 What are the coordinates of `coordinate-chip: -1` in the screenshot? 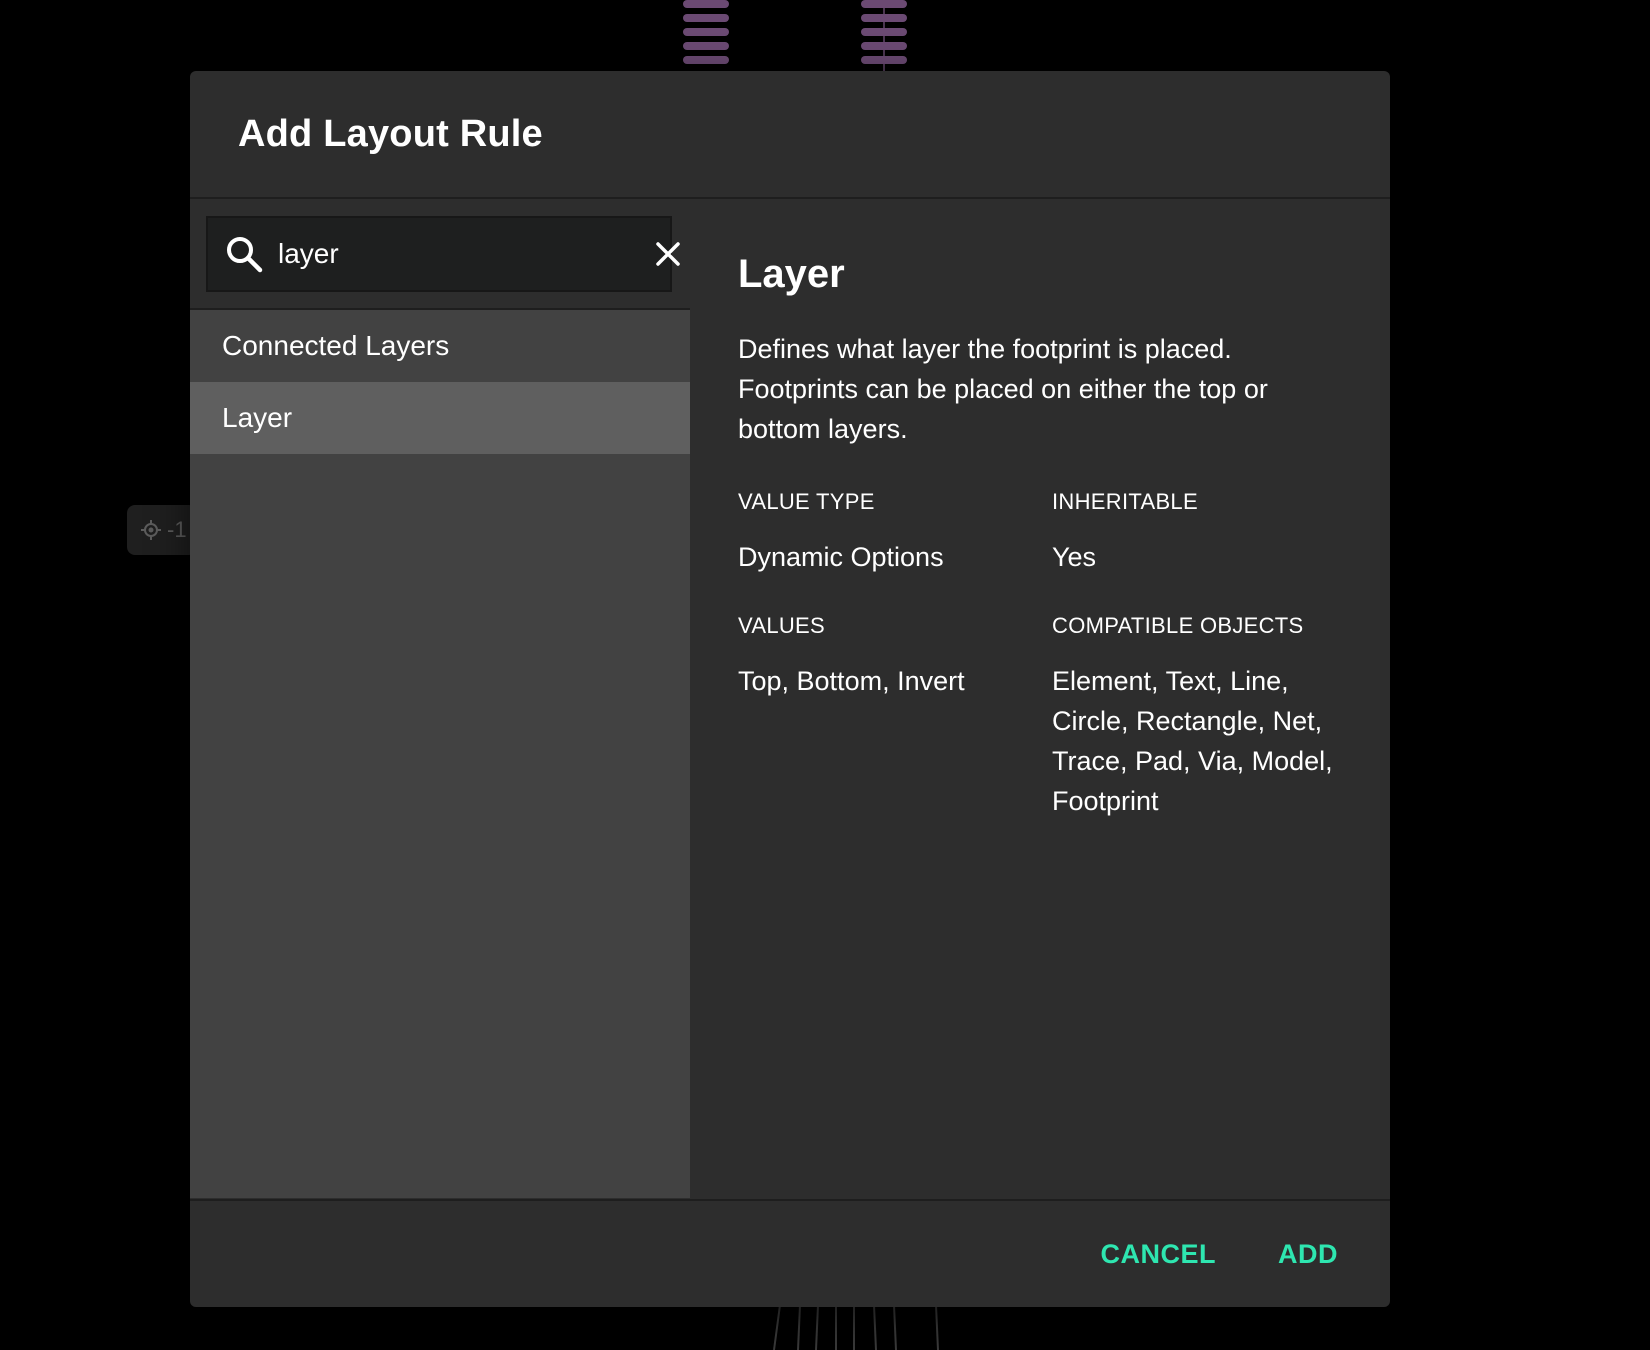 It's located at (162, 530).